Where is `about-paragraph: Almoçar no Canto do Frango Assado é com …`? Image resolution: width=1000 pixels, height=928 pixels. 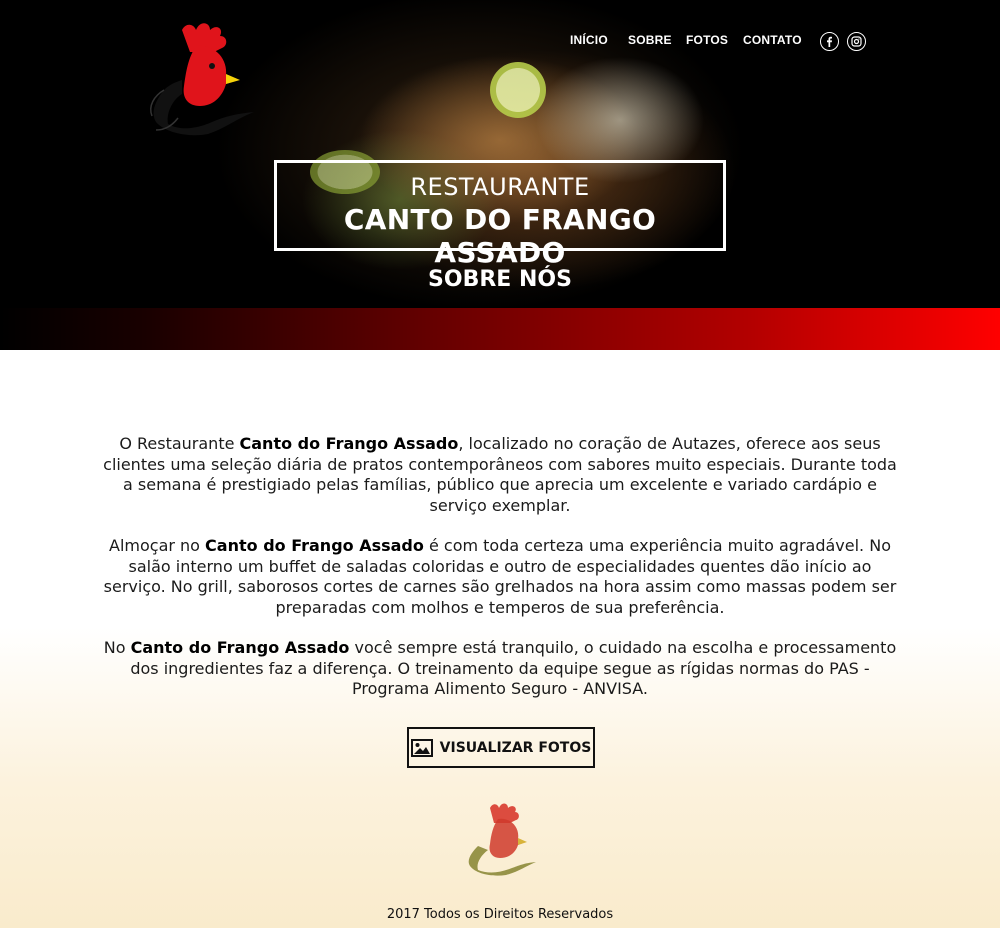 about-paragraph: Almoçar no Canto do Frango Assado é com … is located at coordinates (500, 577).